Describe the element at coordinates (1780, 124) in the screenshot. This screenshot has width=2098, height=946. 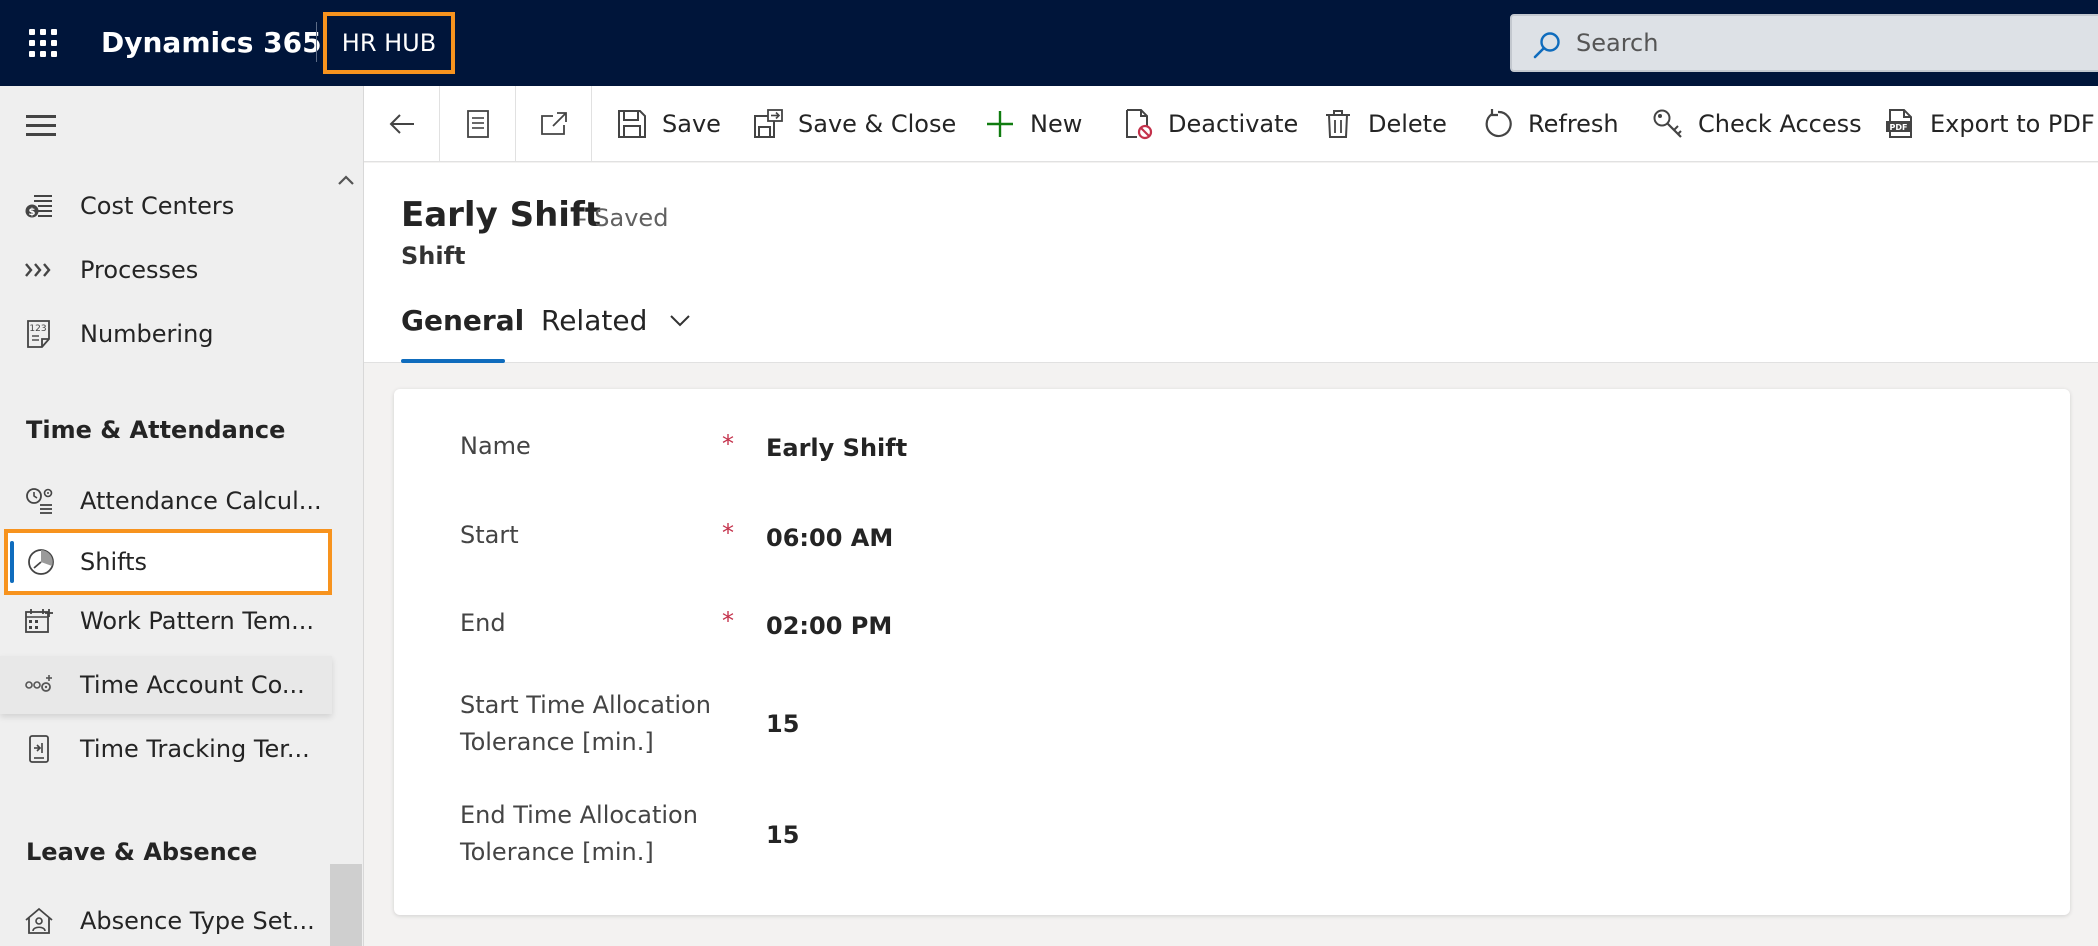
I see `check-access-label: Check Access` at that location.